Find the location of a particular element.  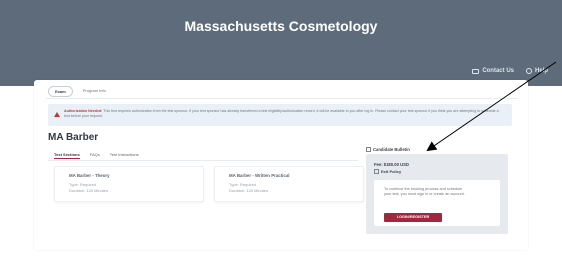

fee-value: Fee: $180.00 USD is located at coordinates (391, 164).